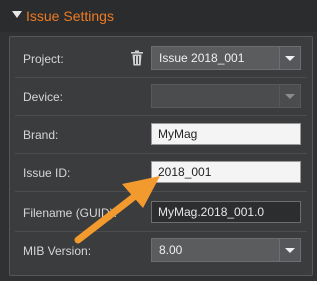 The height and width of the screenshot is (285, 321). I want to click on filename-value: MyMag.2018_001.0, so click(211, 212).